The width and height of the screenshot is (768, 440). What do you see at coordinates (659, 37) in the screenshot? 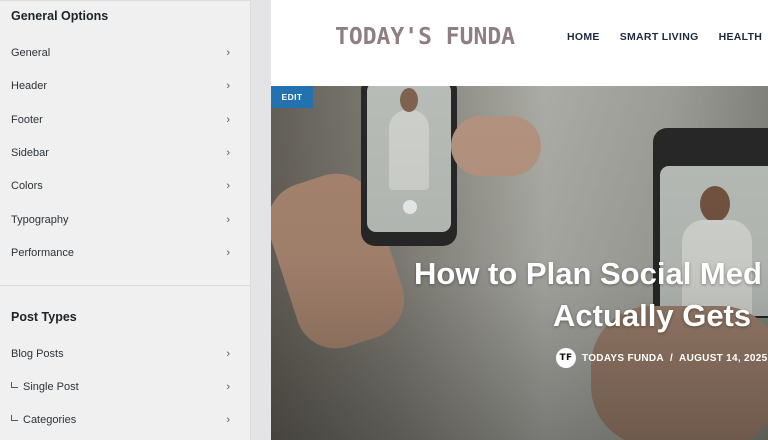
I see `nav-item-smart-living: SMART LIVING` at bounding box center [659, 37].